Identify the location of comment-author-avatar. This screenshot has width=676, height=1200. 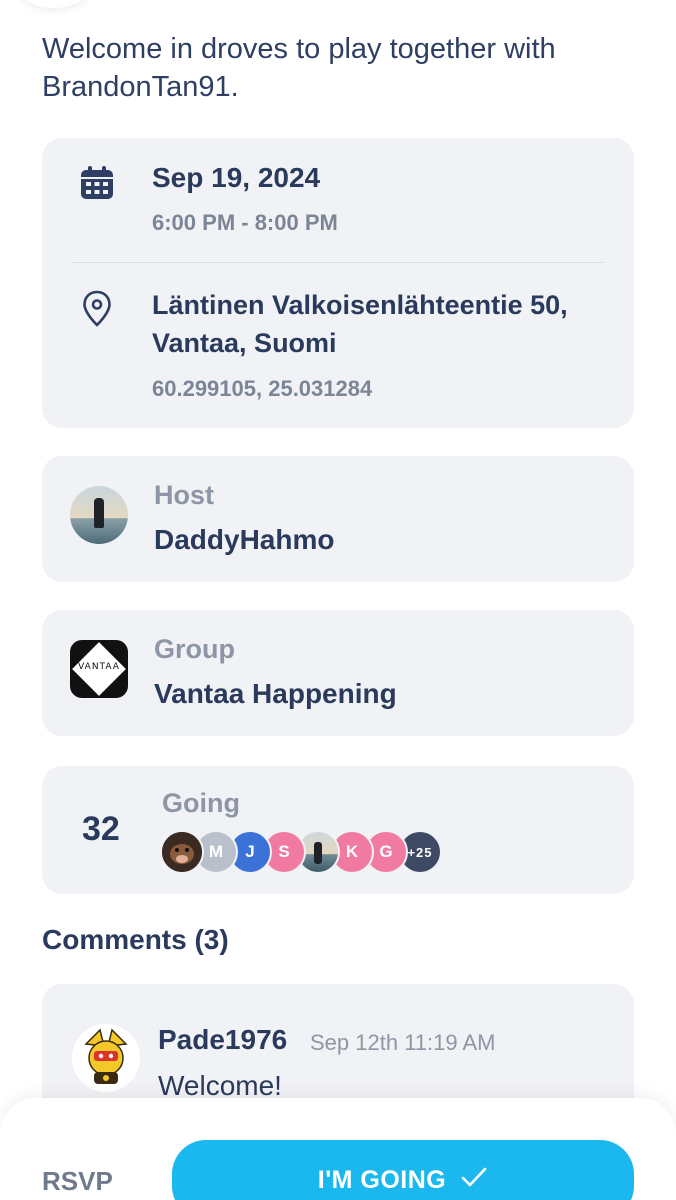
(106, 1058).